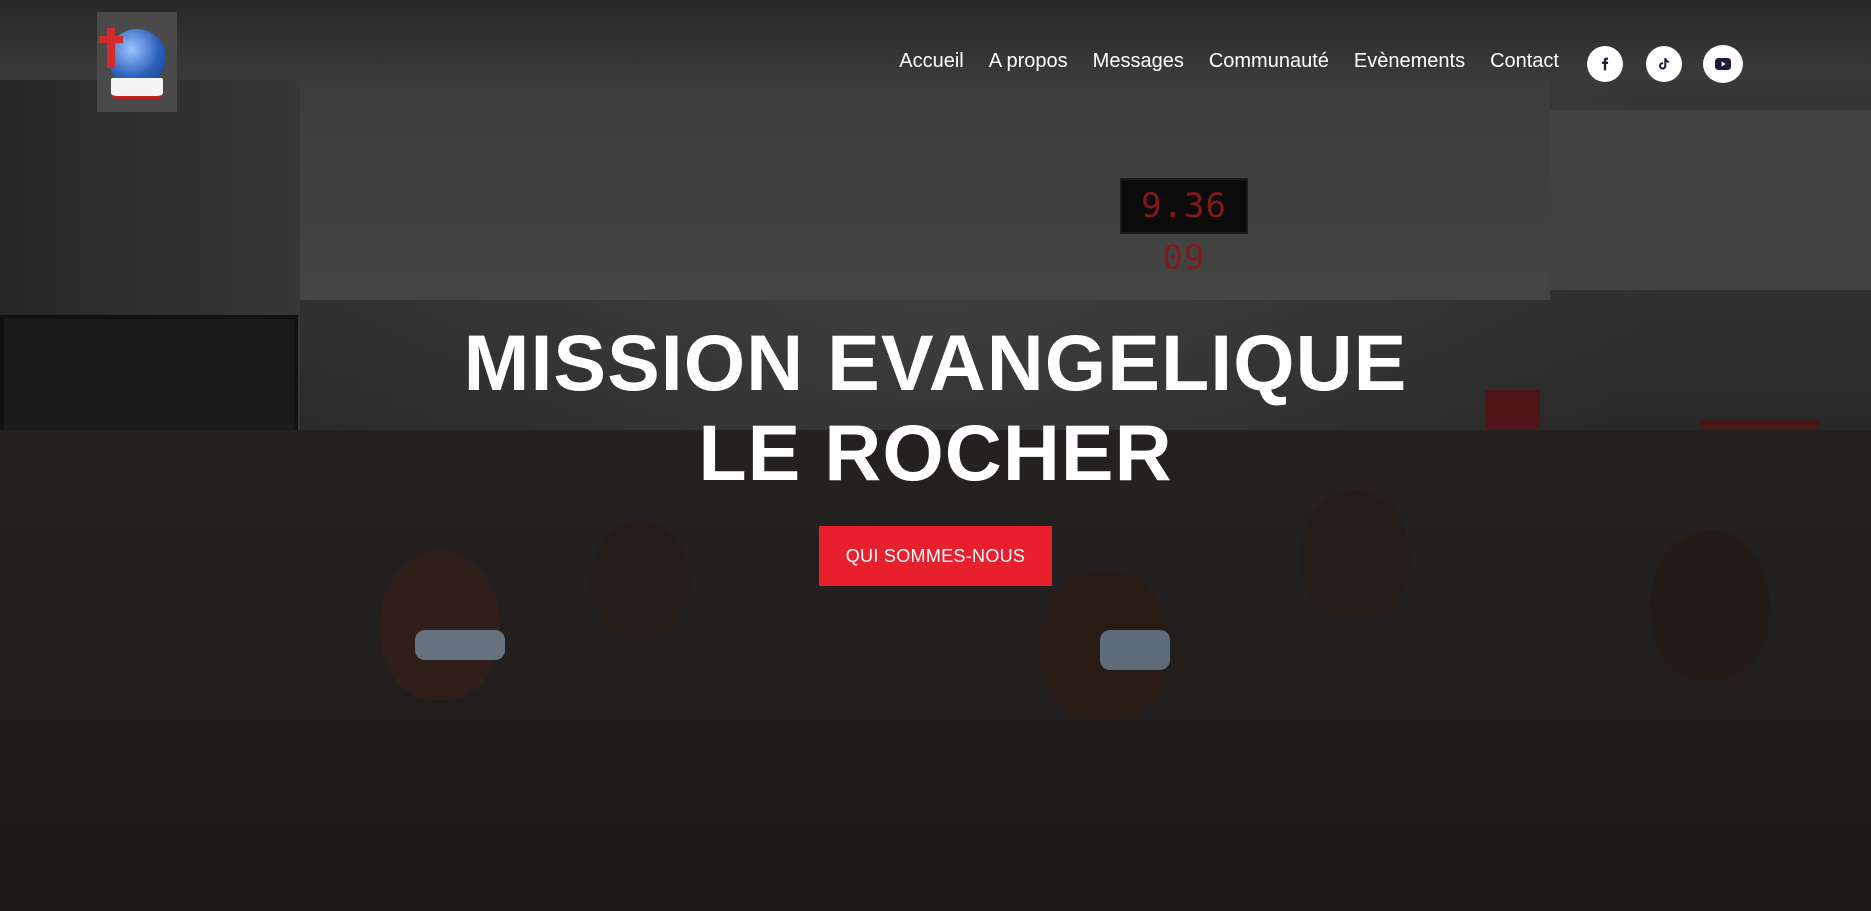 The image size is (1871, 911). What do you see at coordinates (137, 88) in the screenshot?
I see `bible-logo-icon` at bounding box center [137, 88].